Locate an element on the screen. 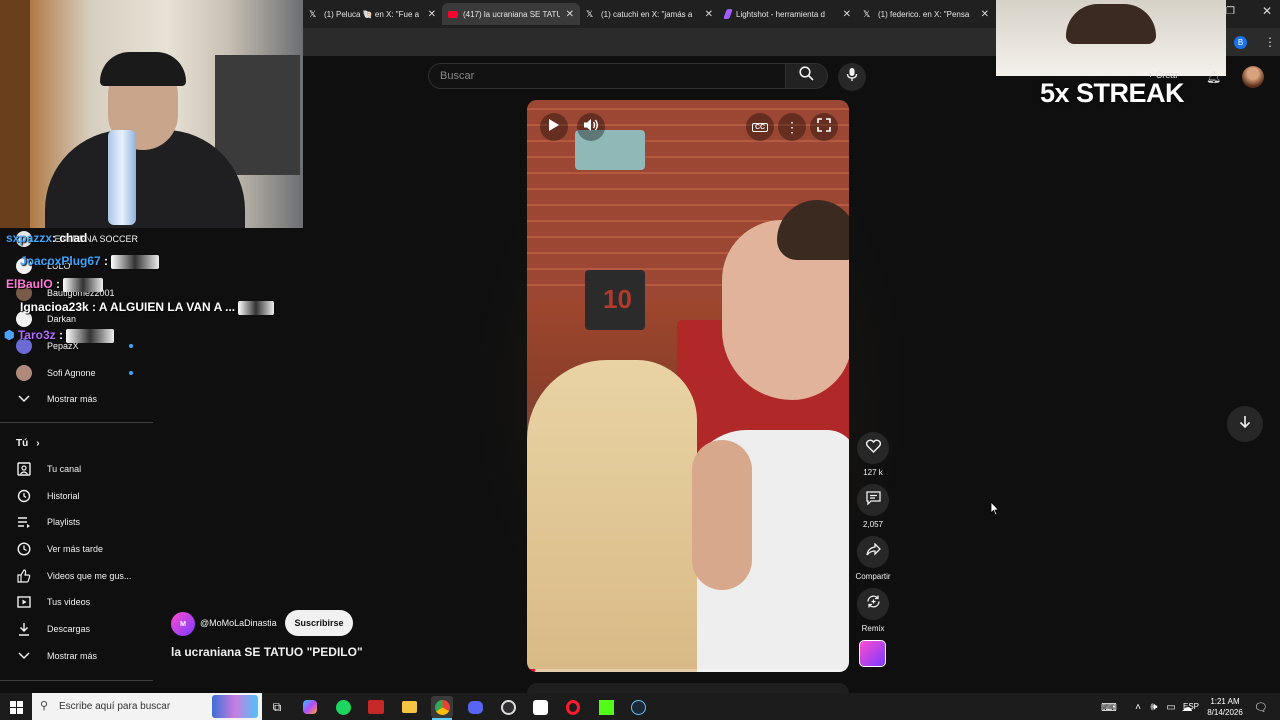 The width and height of the screenshot is (1280, 720). notification-center-icon: 🗨︎ is located at coordinates (1261, 707).